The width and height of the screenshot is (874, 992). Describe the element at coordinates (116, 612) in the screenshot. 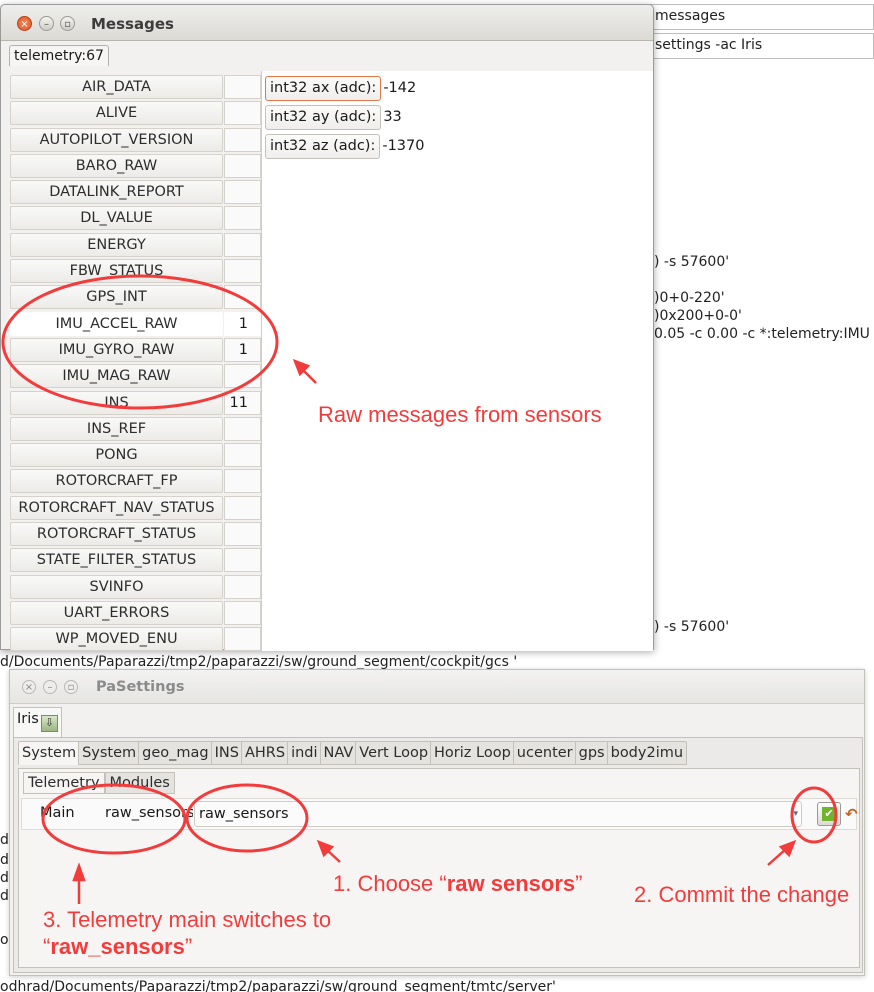

I see `message-name-button: UART_ERRORS` at that location.